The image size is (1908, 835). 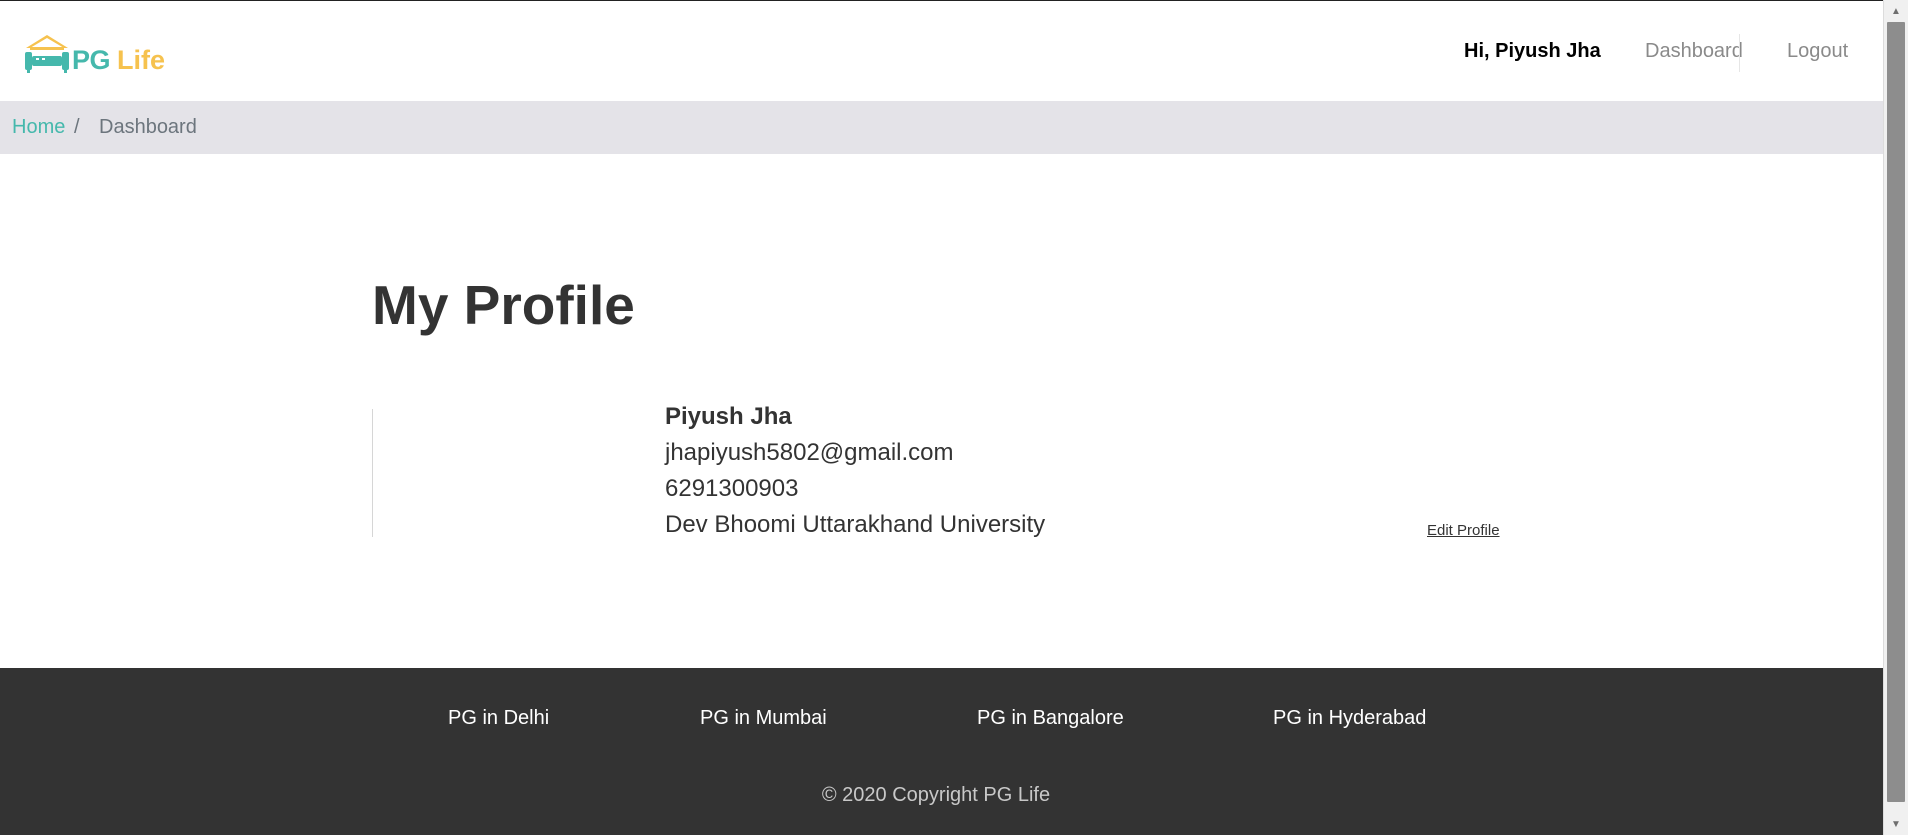 I want to click on house-bed-icon, so click(x=47, y=54).